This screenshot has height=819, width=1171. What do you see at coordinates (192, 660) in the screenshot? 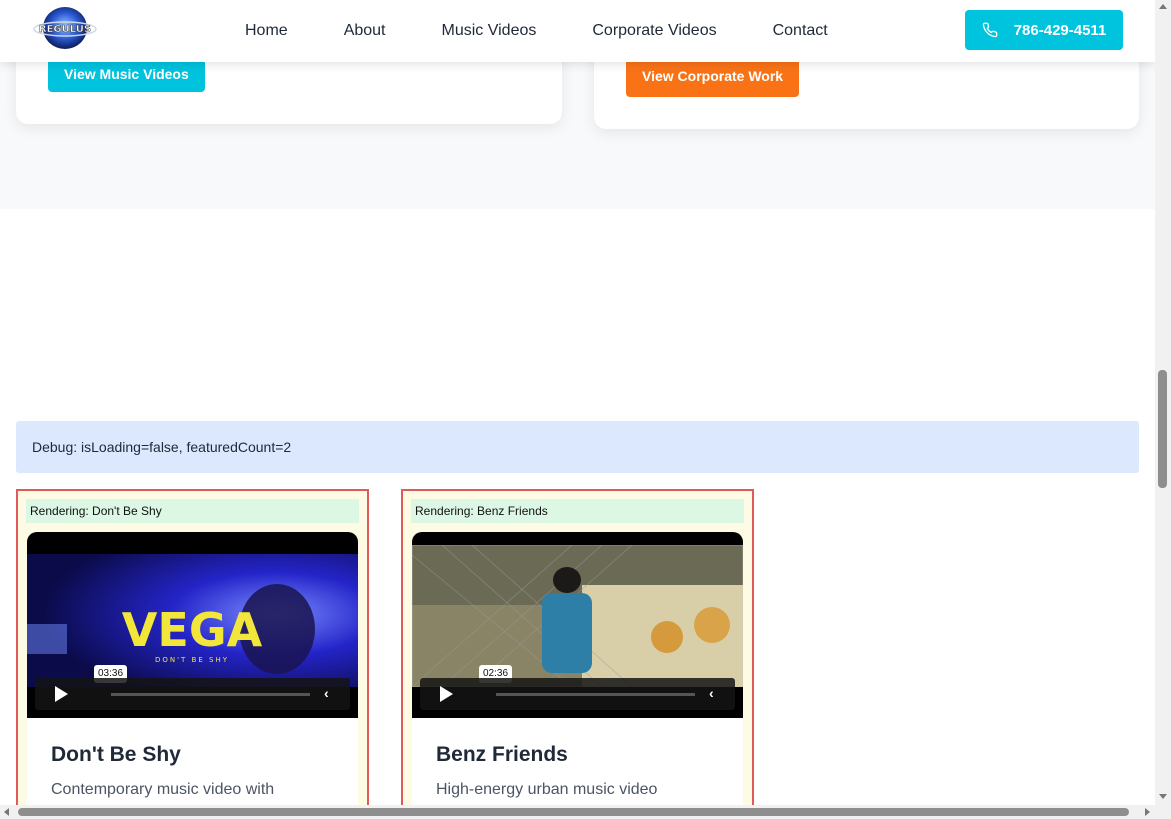
I see `thumb-subtitle: DON'T BE SHY` at bounding box center [192, 660].